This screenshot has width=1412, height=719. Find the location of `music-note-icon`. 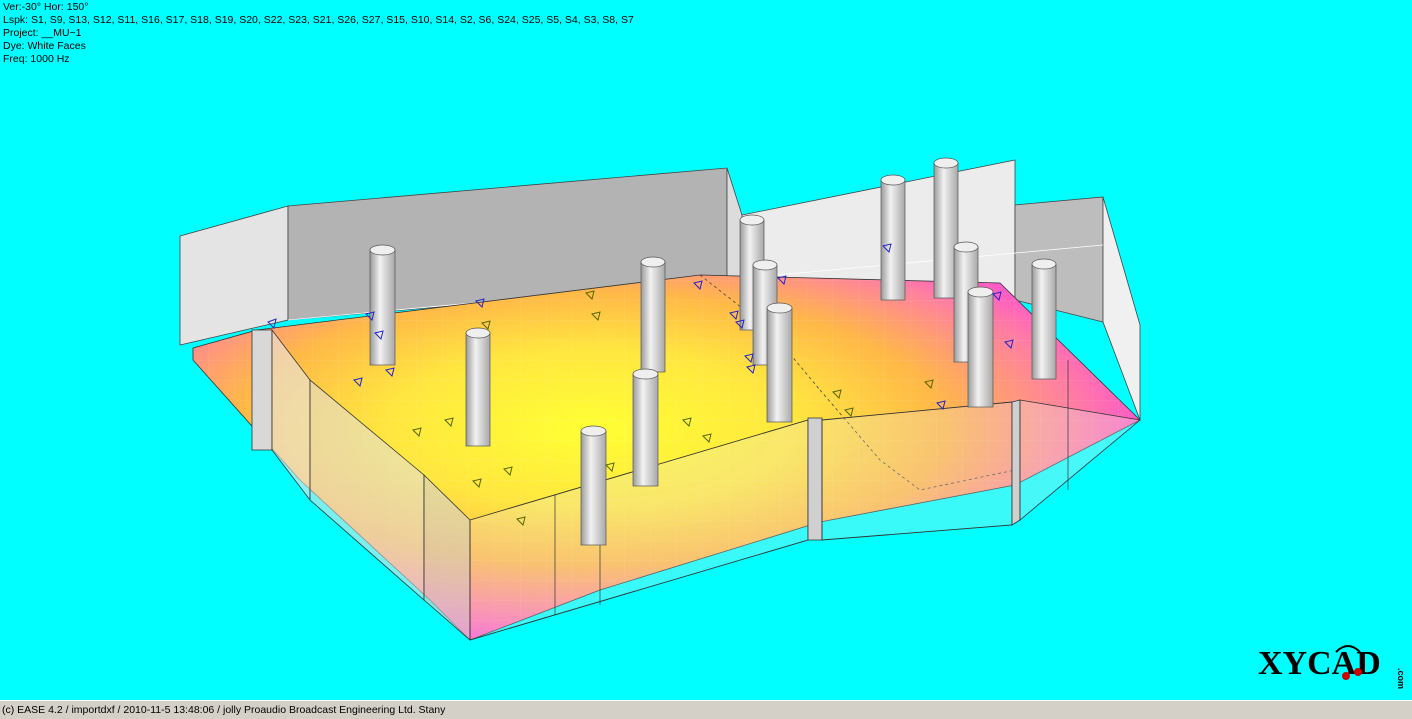

music-note-icon is located at coordinates (1346, 676).